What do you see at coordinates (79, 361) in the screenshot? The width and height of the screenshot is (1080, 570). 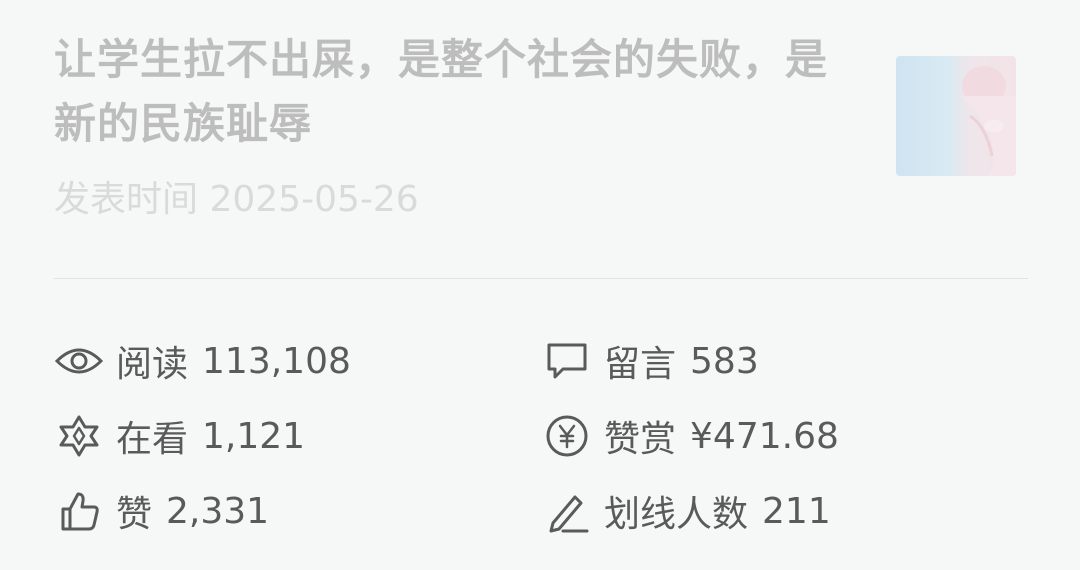 I see `eye-icon` at bounding box center [79, 361].